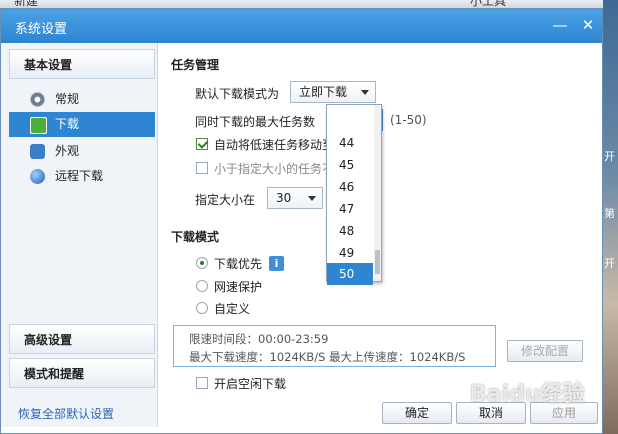 This screenshot has height=434, width=618. What do you see at coordinates (276, 263) in the screenshot?
I see `info-icon: i` at bounding box center [276, 263].